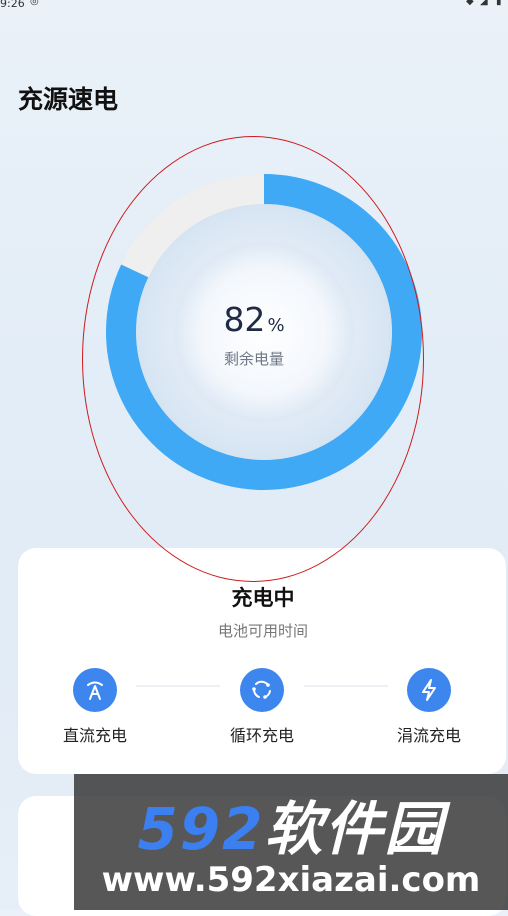 Image resolution: width=508 pixels, height=916 pixels. I want to click on mode-trickle-charge: 涓流充电, so click(429, 707).